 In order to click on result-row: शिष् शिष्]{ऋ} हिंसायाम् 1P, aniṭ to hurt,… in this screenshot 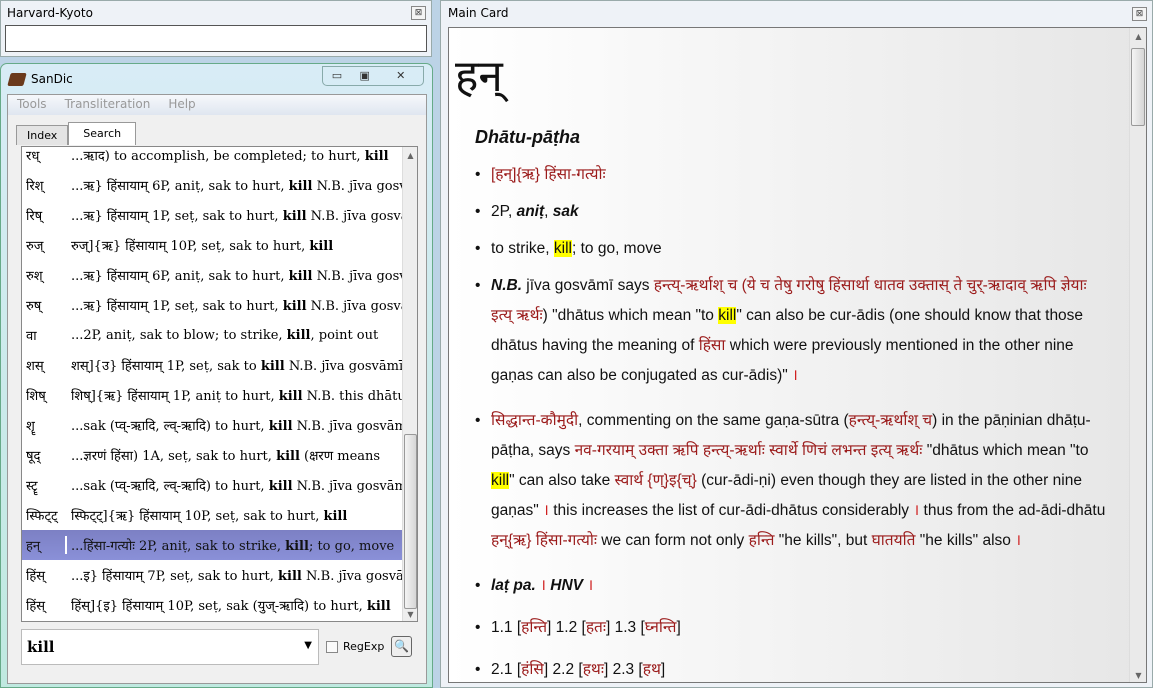, I will do `click(212, 395)`.